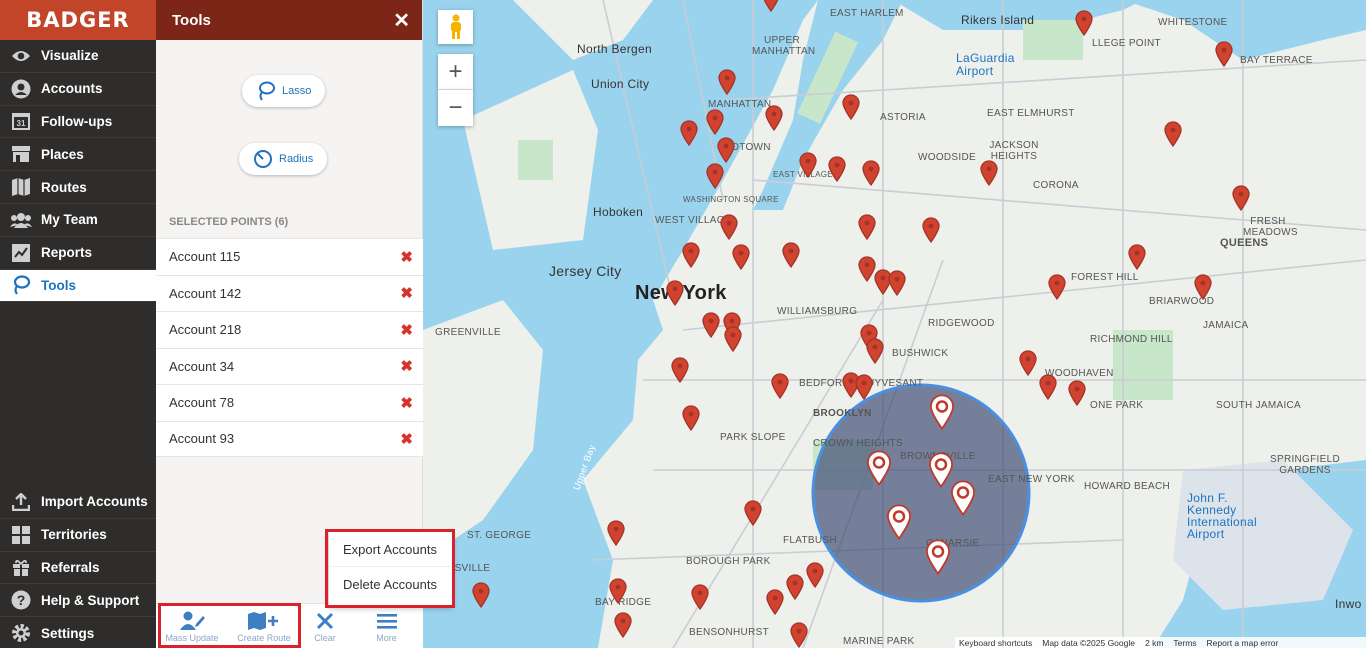 The height and width of the screenshot is (648, 1366). What do you see at coordinates (78, 601) in the screenshot?
I see `nav-item-help-support: ? Help & Support` at bounding box center [78, 601].